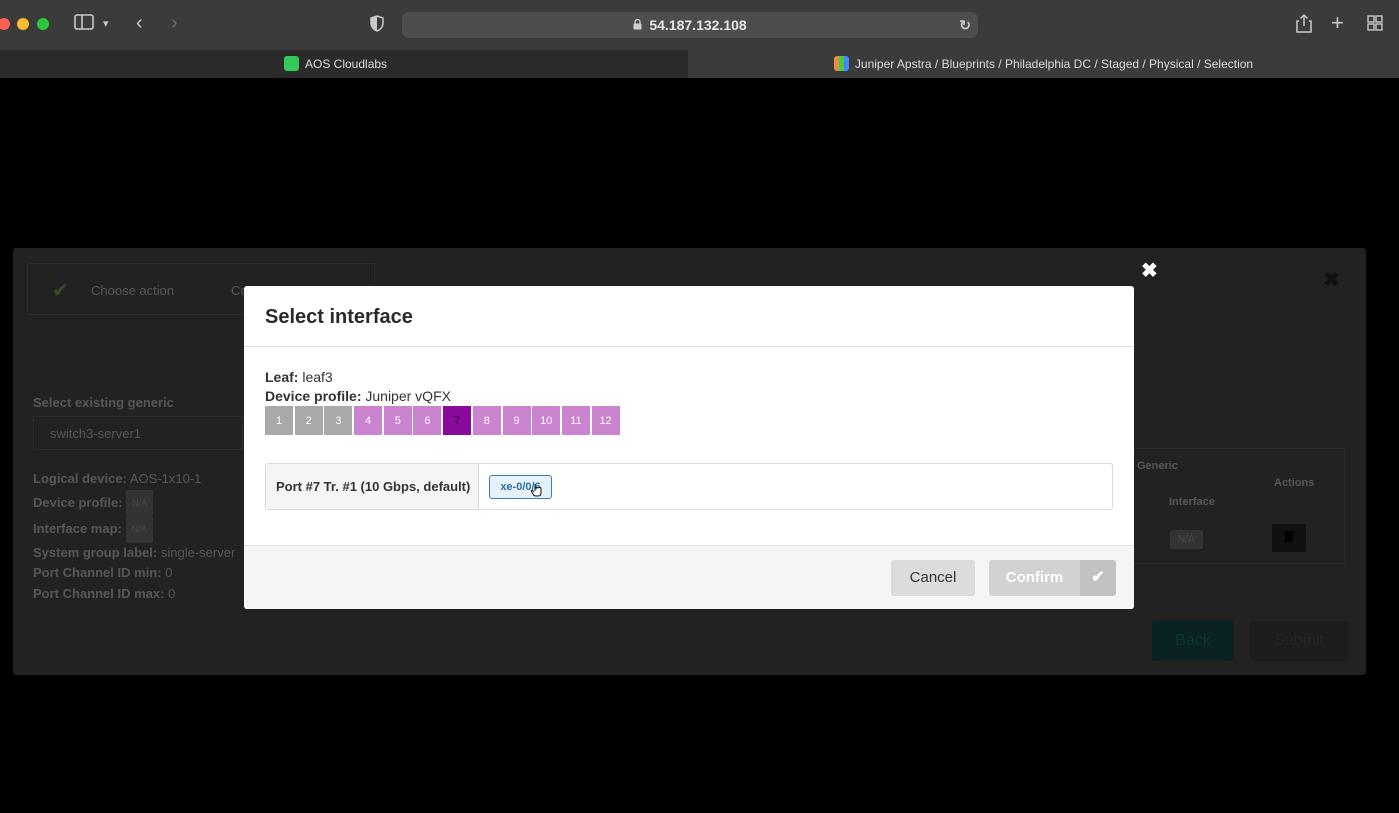 Image resolution: width=1399 pixels, height=813 pixels. What do you see at coordinates (1192, 502) in the screenshot?
I see `col-interface: Interface` at bounding box center [1192, 502].